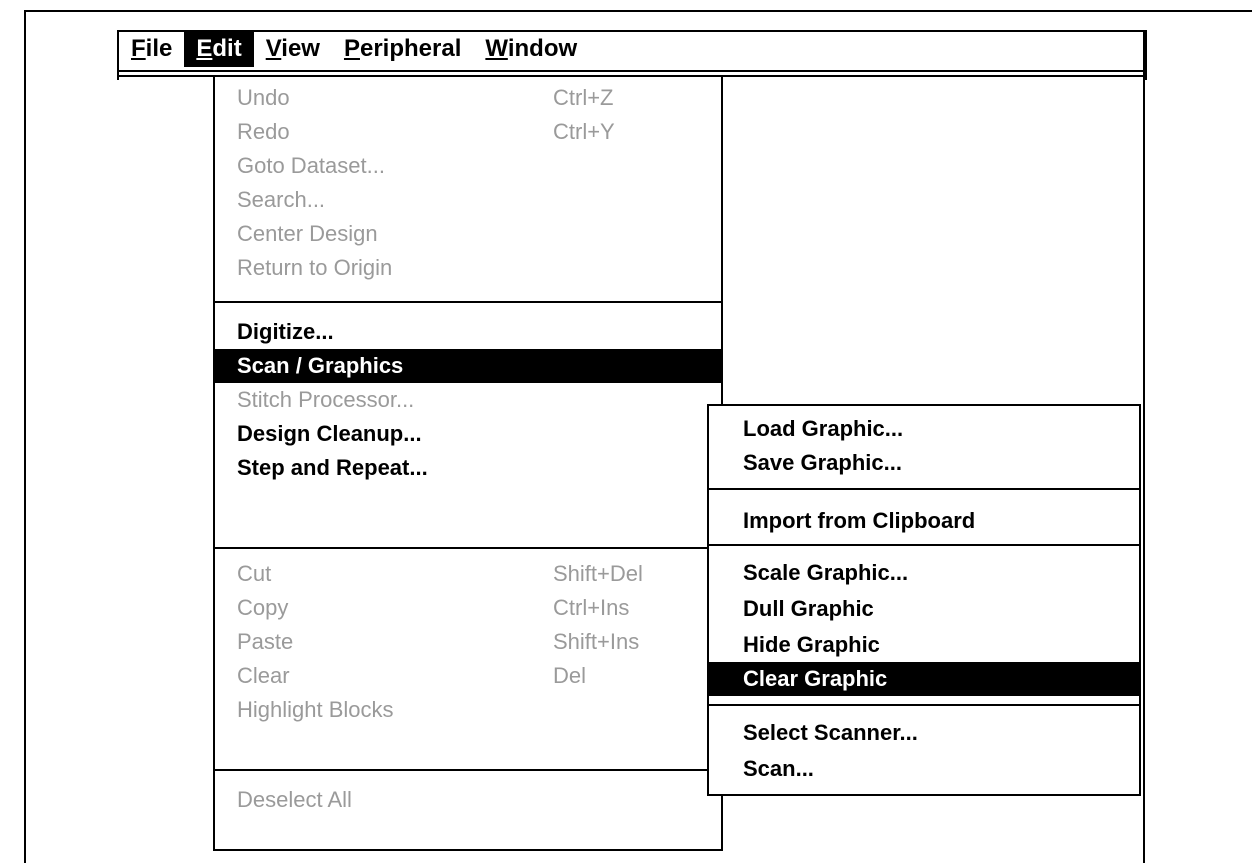 The height and width of the screenshot is (863, 1252). What do you see at coordinates (263, 97) in the screenshot?
I see `menu-item-label: Undo` at bounding box center [263, 97].